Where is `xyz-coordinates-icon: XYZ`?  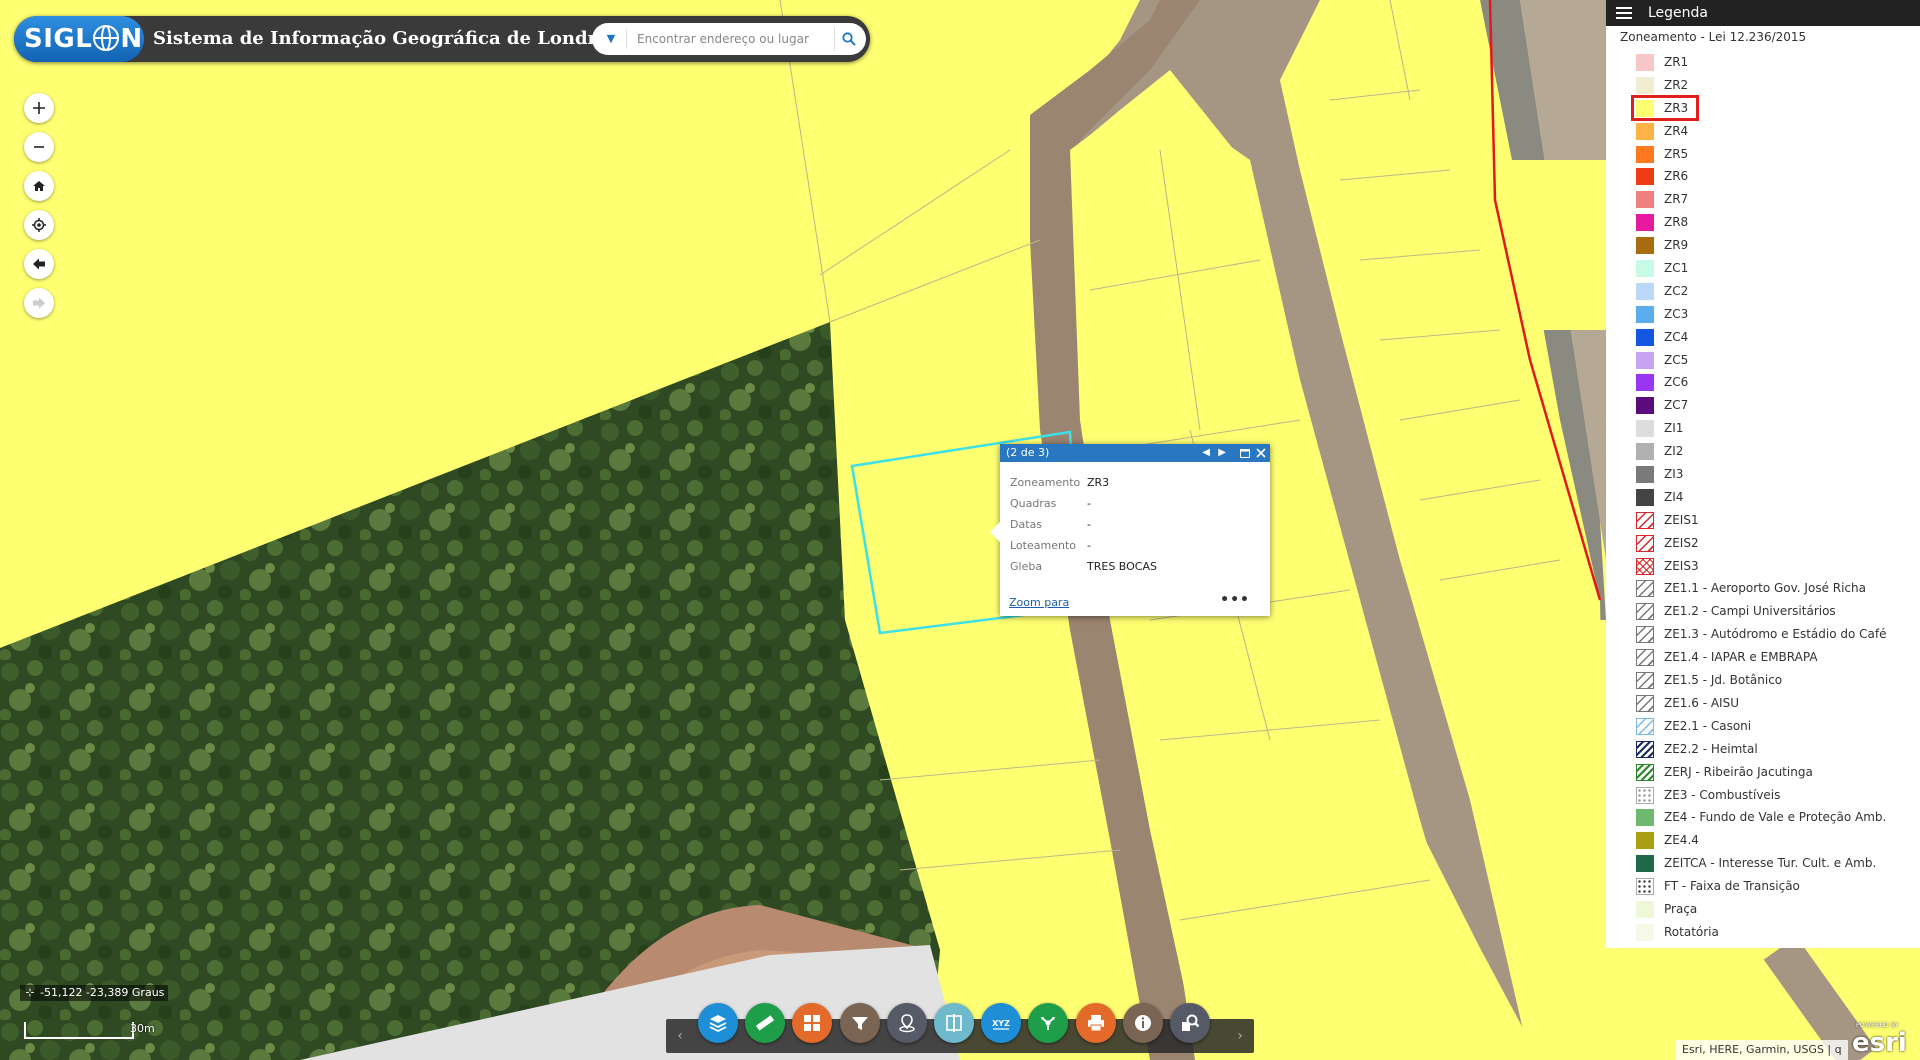 xyz-coordinates-icon: XYZ is located at coordinates (1001, 1024).